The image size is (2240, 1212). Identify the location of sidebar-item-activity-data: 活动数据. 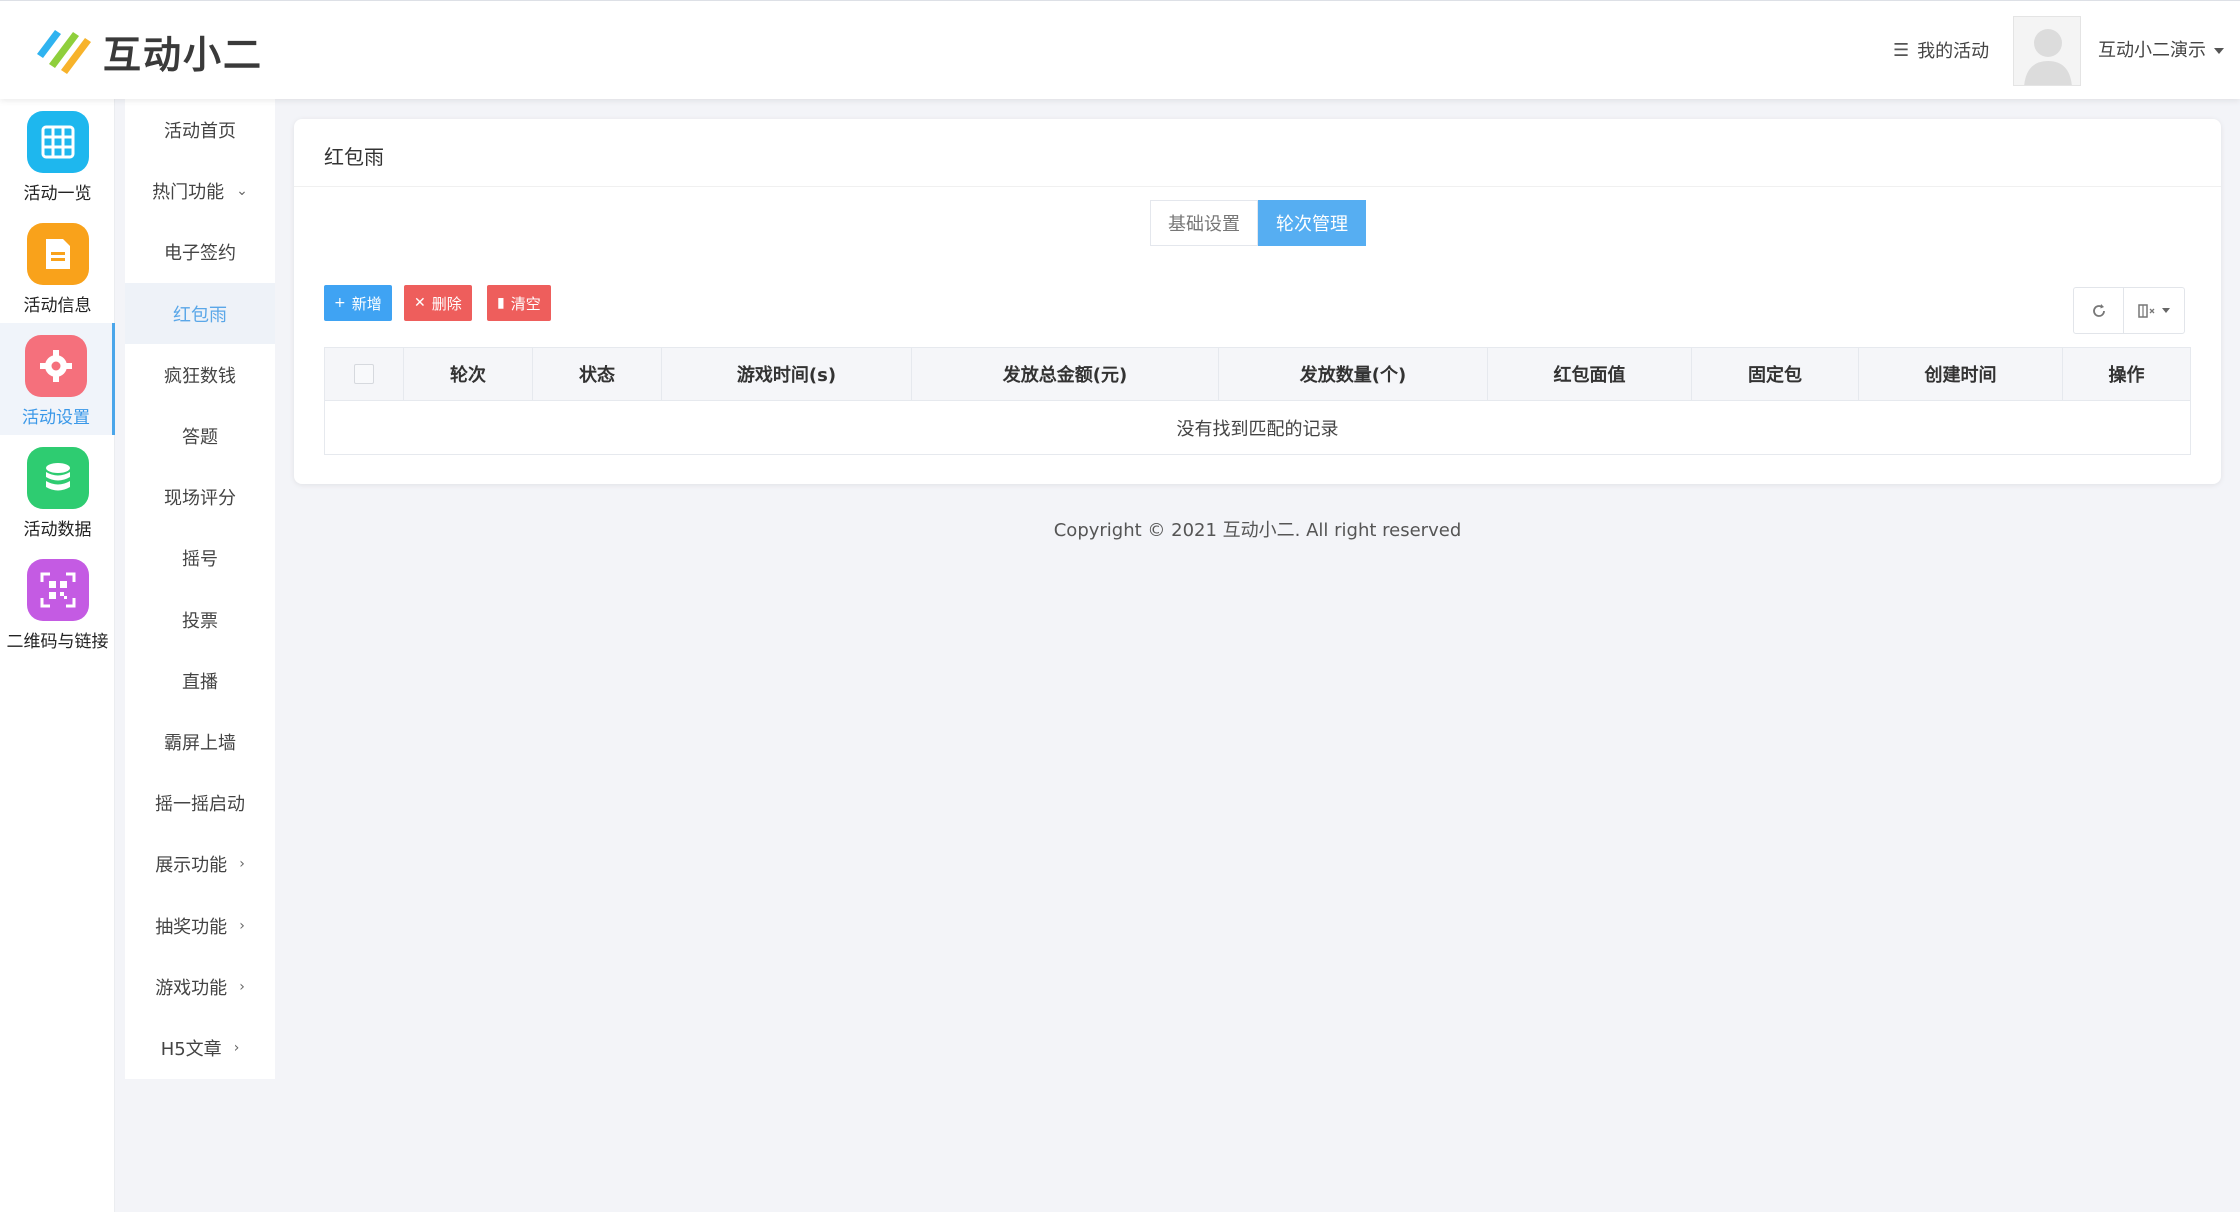
(57, 491).